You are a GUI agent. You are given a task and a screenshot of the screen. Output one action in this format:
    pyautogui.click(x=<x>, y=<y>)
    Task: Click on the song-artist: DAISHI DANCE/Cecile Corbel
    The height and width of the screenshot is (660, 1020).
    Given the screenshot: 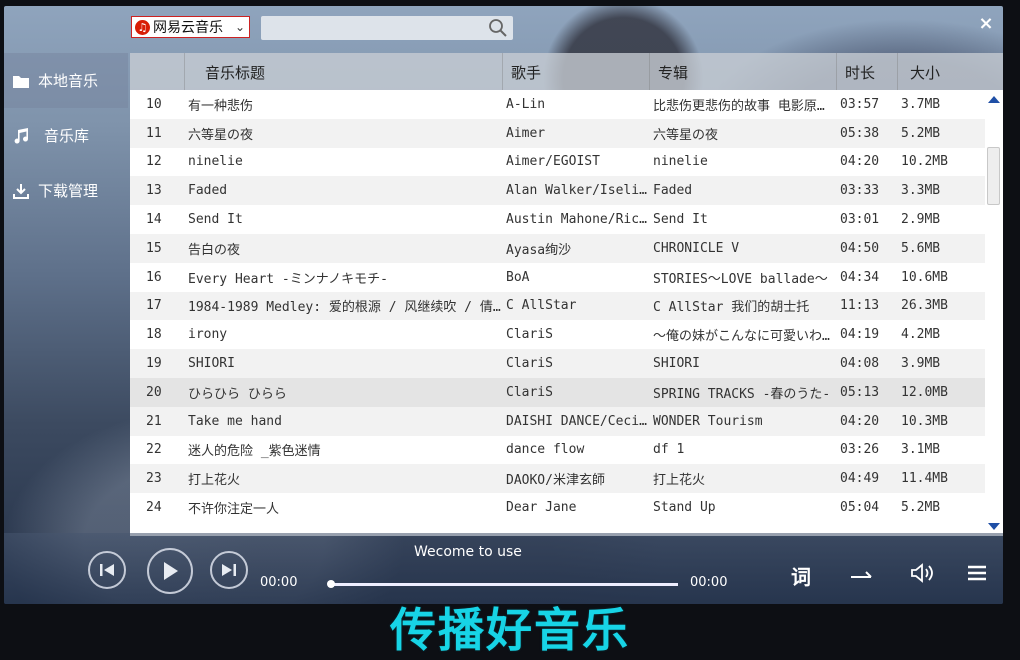 What is the action you would take?
    pyautogui.click(x=577, y=421)
    